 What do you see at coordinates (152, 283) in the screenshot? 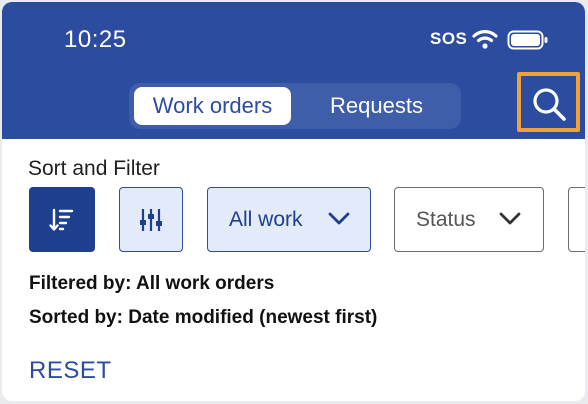
I see `filtered-by-text: Filtered by: All work orders` at bounding box center [152, 283].